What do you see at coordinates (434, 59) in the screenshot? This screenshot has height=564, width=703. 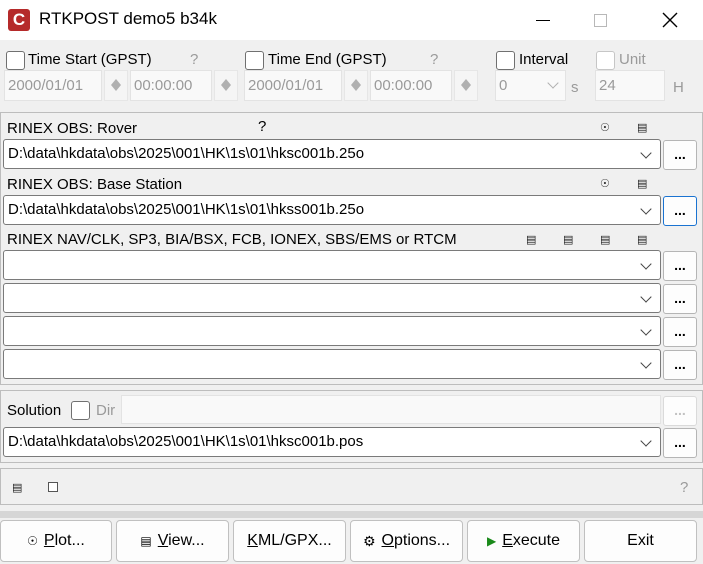 I see `time-end-help: ?` at bounding box center [434, 59].